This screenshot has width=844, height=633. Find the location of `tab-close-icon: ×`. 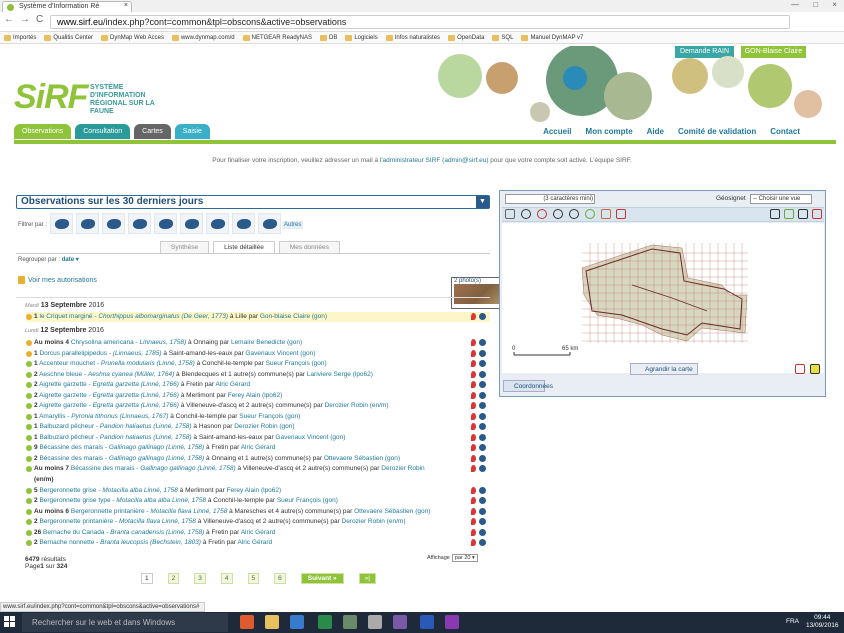

tab-close-icon: × is located at coordinates (126, 5).